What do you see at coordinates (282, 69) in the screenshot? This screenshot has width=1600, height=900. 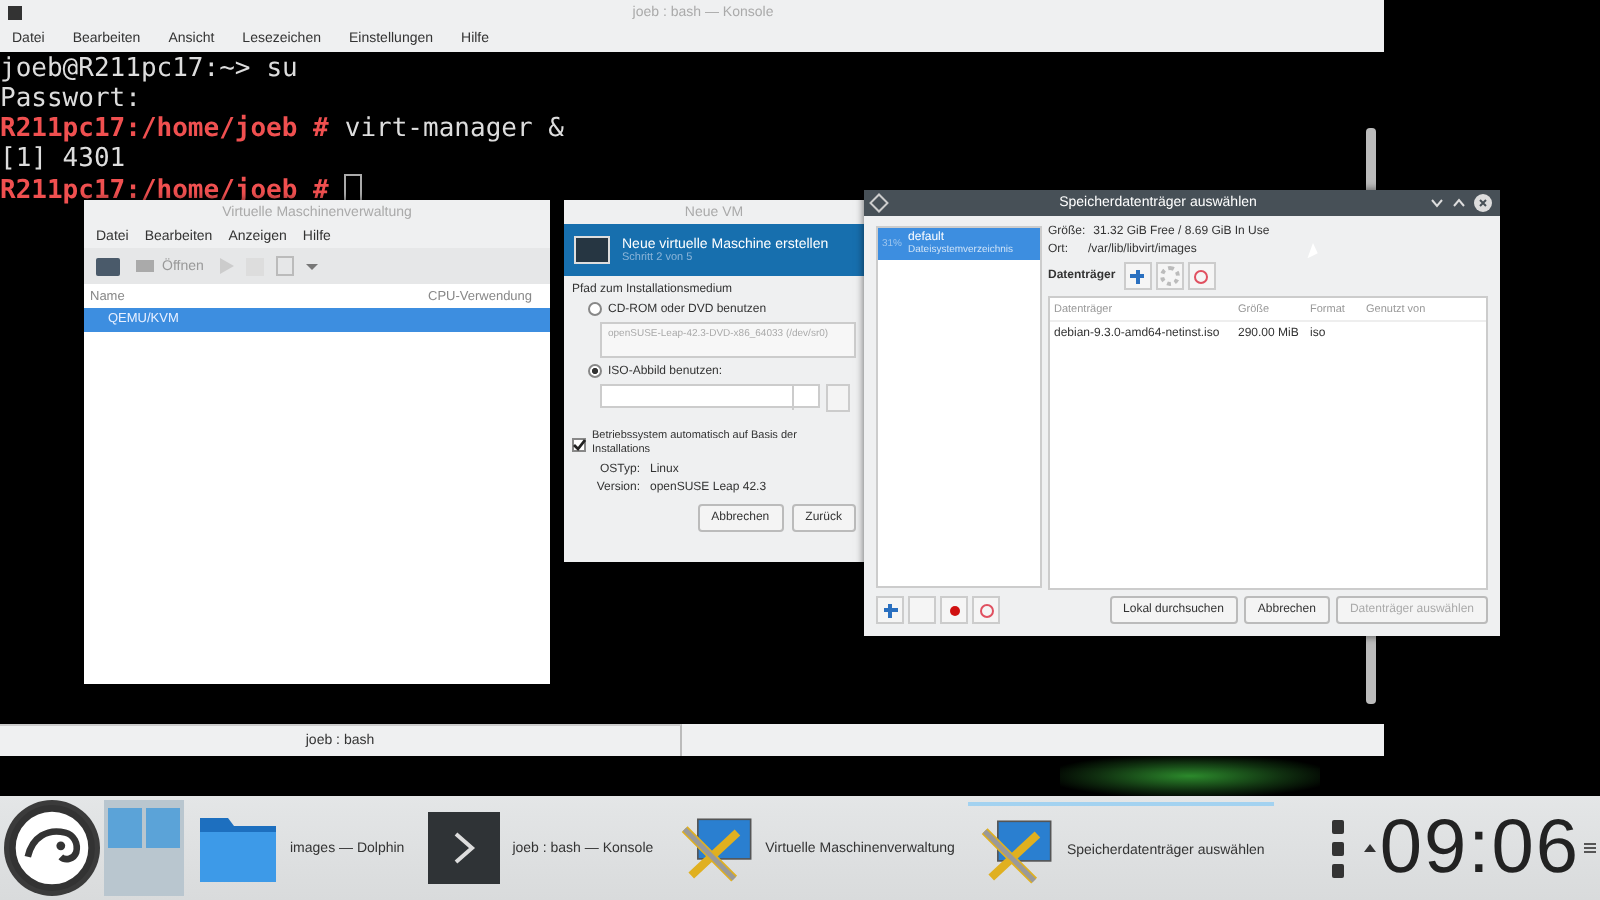 I see `shell-command: su` at bounding box center [282, 69].